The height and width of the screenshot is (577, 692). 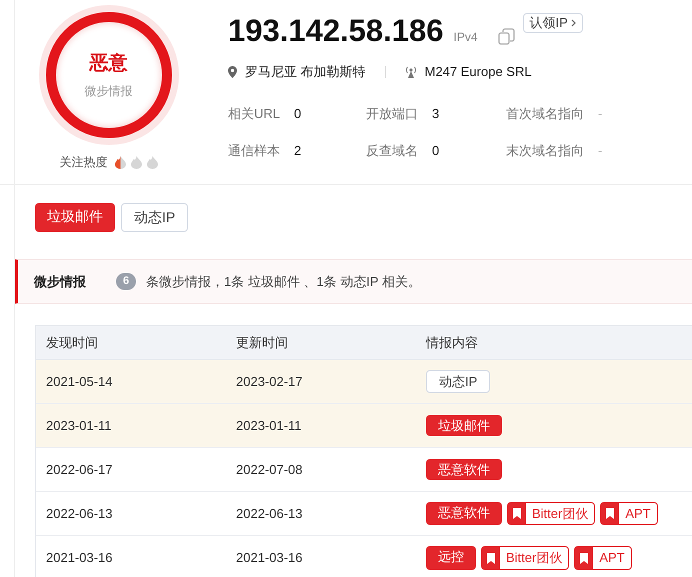 What do you see at coordinates (506, 36) in the screenshot?
I see `copy-icon` at bounding box center [506, 36].